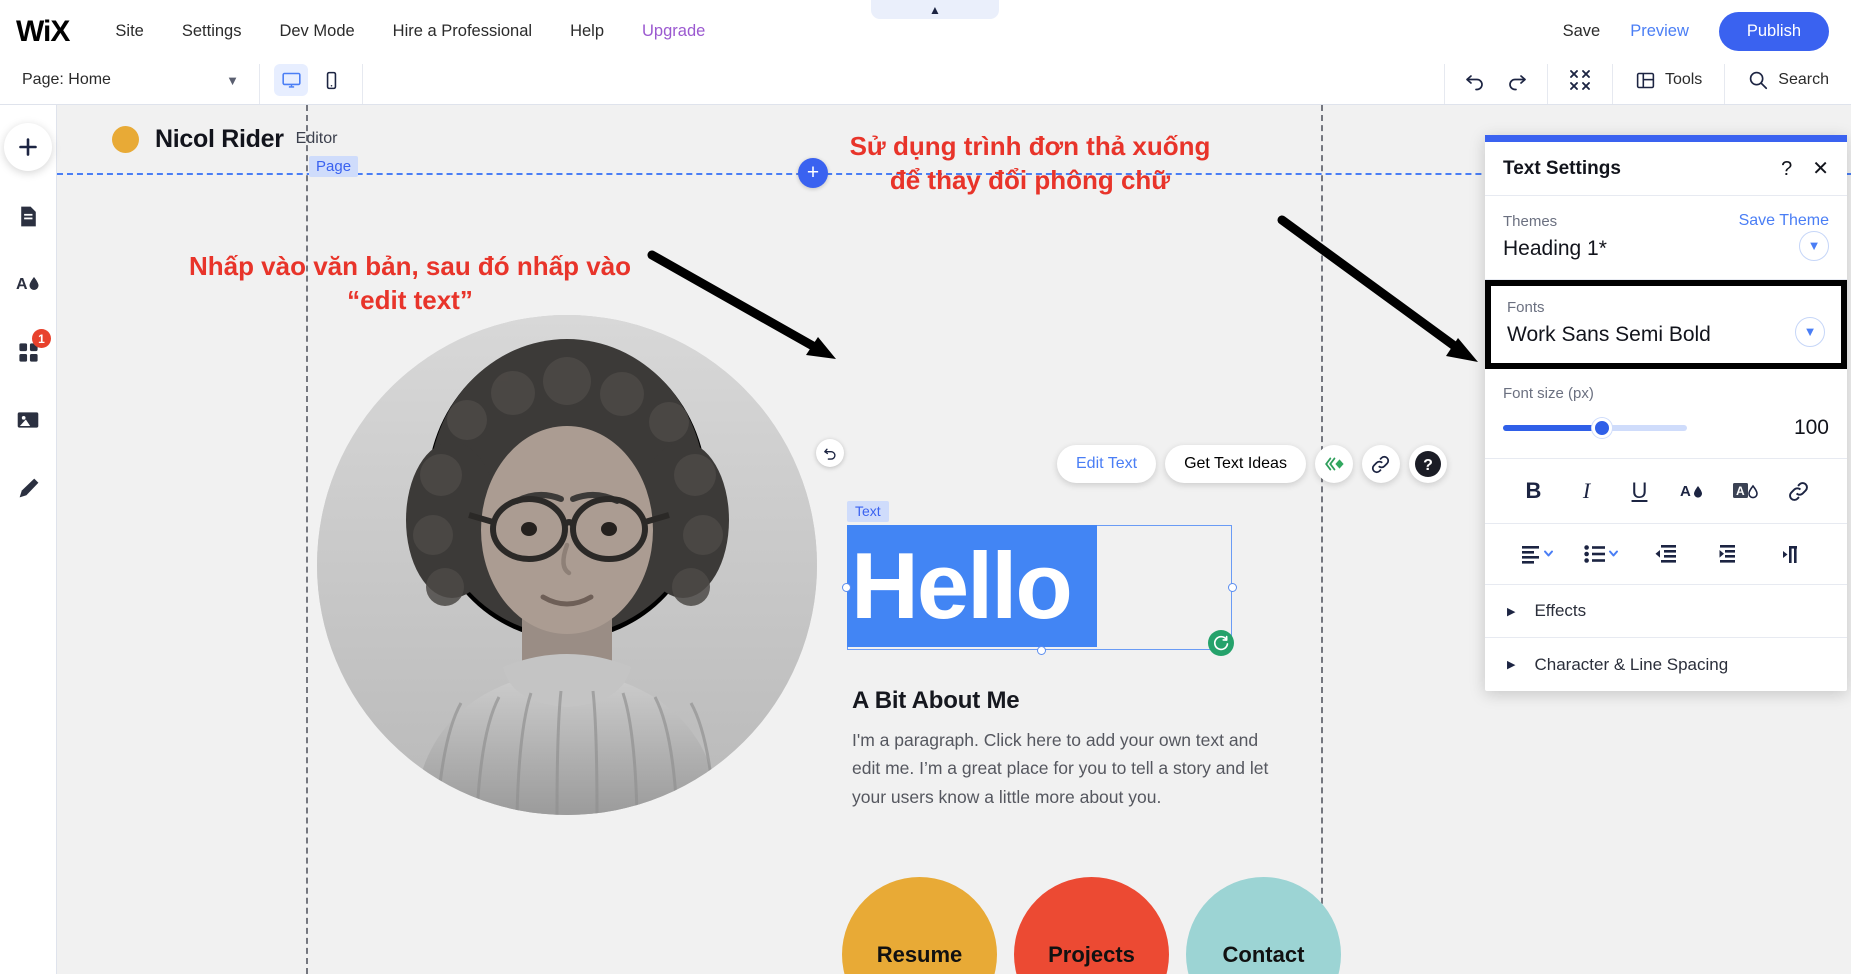 Image resolution: width=1851 pixels, height=974 pixels. What do you see at coordinates (1322, 539) in the screenshot?
I see `guide-right` at bounding box center [1322, 539].